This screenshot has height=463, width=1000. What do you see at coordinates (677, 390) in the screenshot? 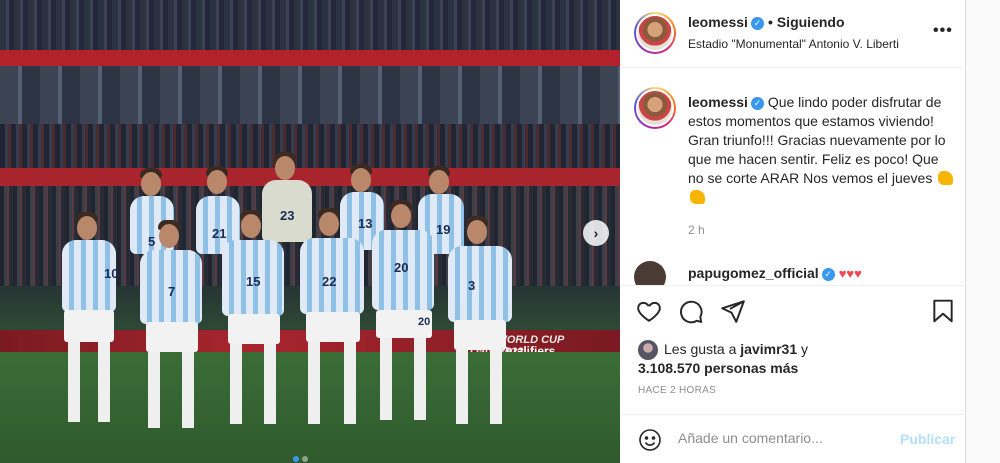
I see `post-timestamp: HACE 2 HORAS` at bounding box center [677, 390].